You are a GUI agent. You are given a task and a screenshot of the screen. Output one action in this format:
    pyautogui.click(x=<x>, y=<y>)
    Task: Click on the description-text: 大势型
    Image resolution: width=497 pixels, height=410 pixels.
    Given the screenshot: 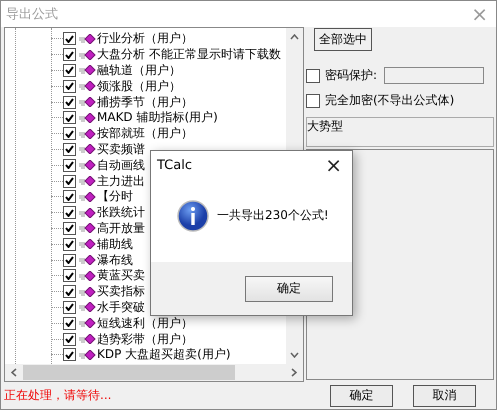 What is the action you would take?
    pyautogui.click(x=400, y=132)
    